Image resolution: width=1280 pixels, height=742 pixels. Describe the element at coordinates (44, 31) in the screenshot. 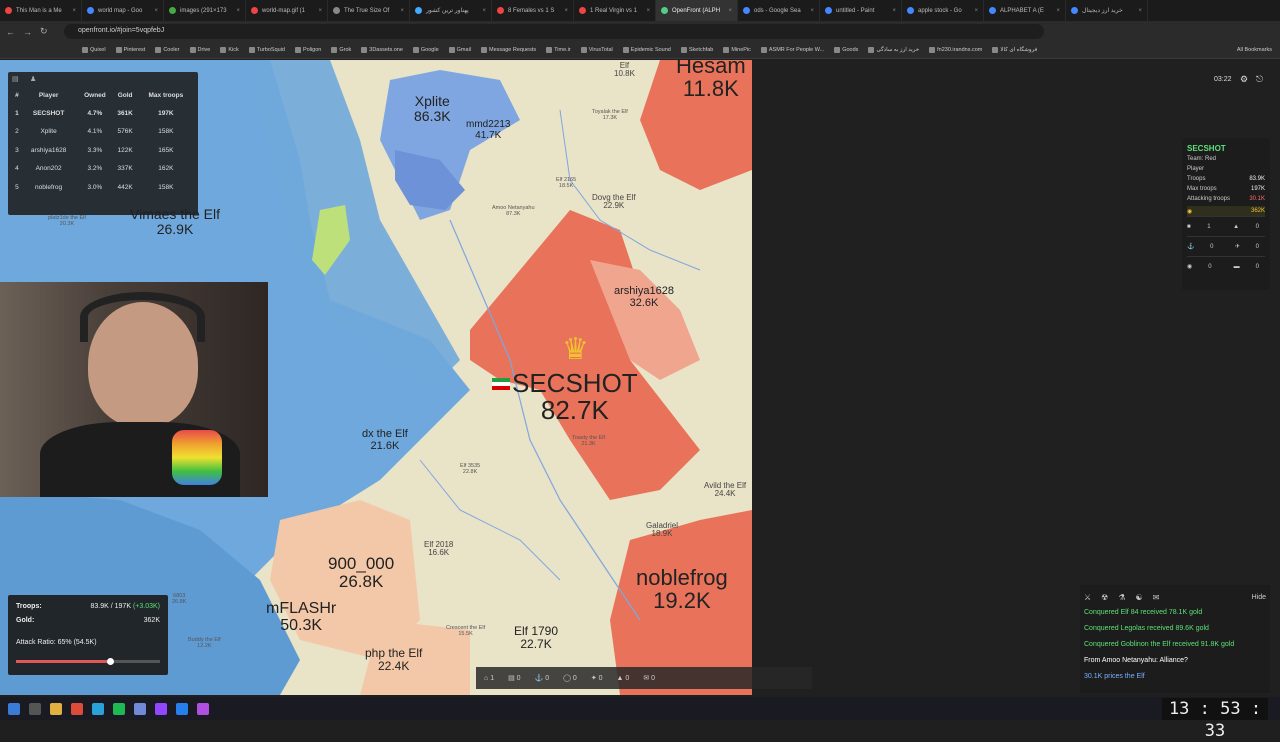

I see `reload-icon: ↻` at that location.